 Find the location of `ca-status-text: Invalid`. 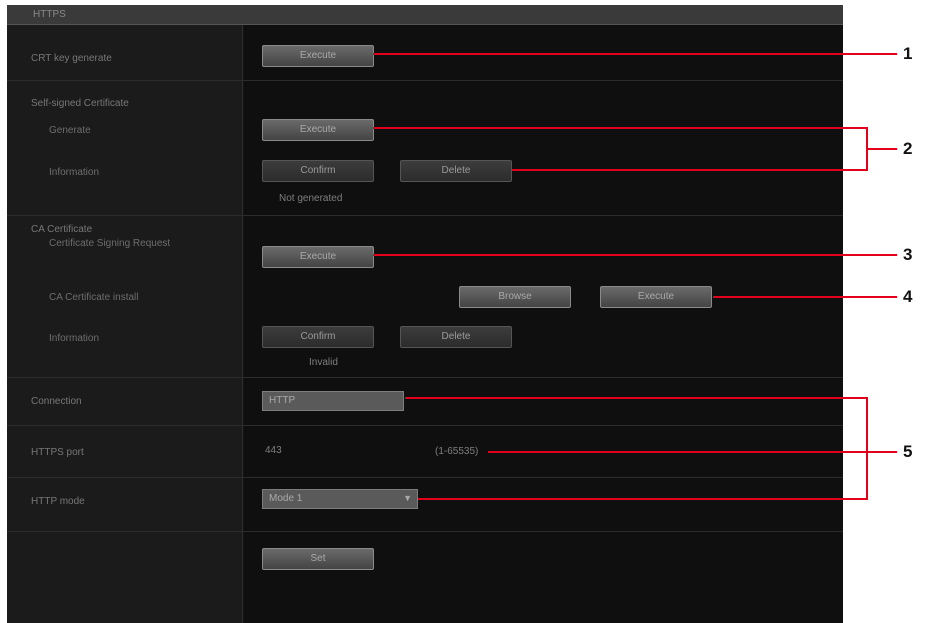

ca-status-text: Invalid is located at coordinates (323, 362).